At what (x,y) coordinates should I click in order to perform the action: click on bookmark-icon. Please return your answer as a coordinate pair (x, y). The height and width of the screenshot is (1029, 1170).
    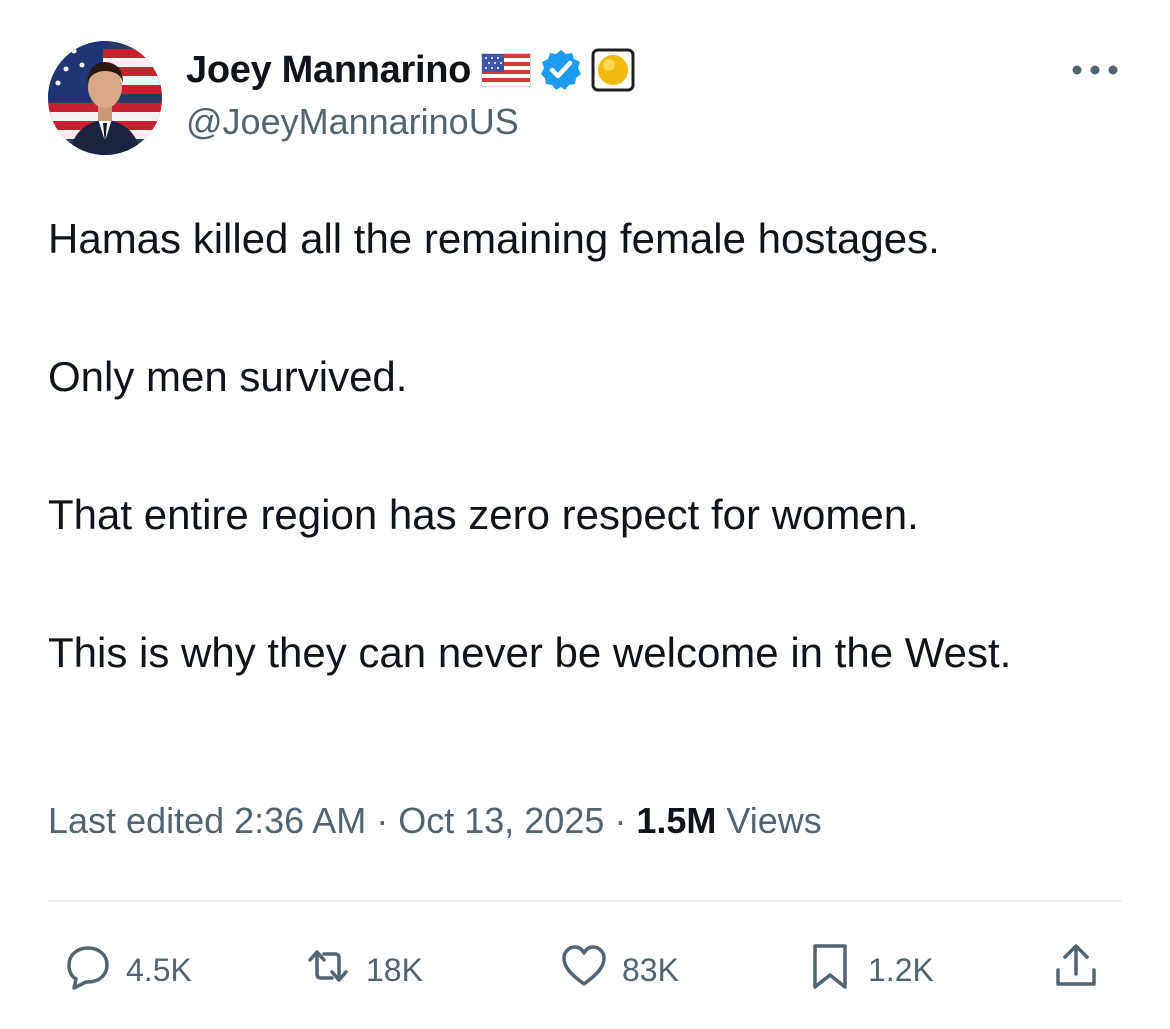
    Looking at the image, I should click on (830, 970).